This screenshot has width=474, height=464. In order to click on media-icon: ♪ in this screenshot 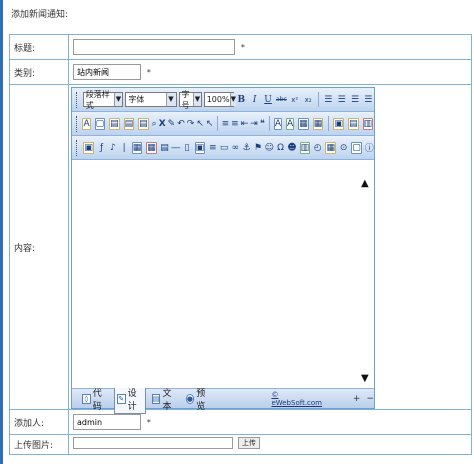, I will do `click(112, 148)`.